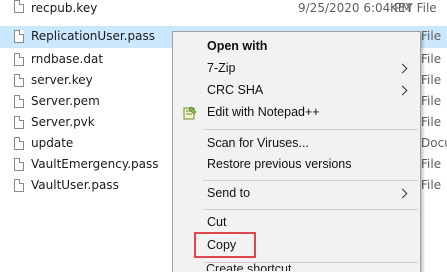 Image resolution: width=447 pixels, height=272 pixels. I want to click on menu-item-label: Cut, so click(217, 222).